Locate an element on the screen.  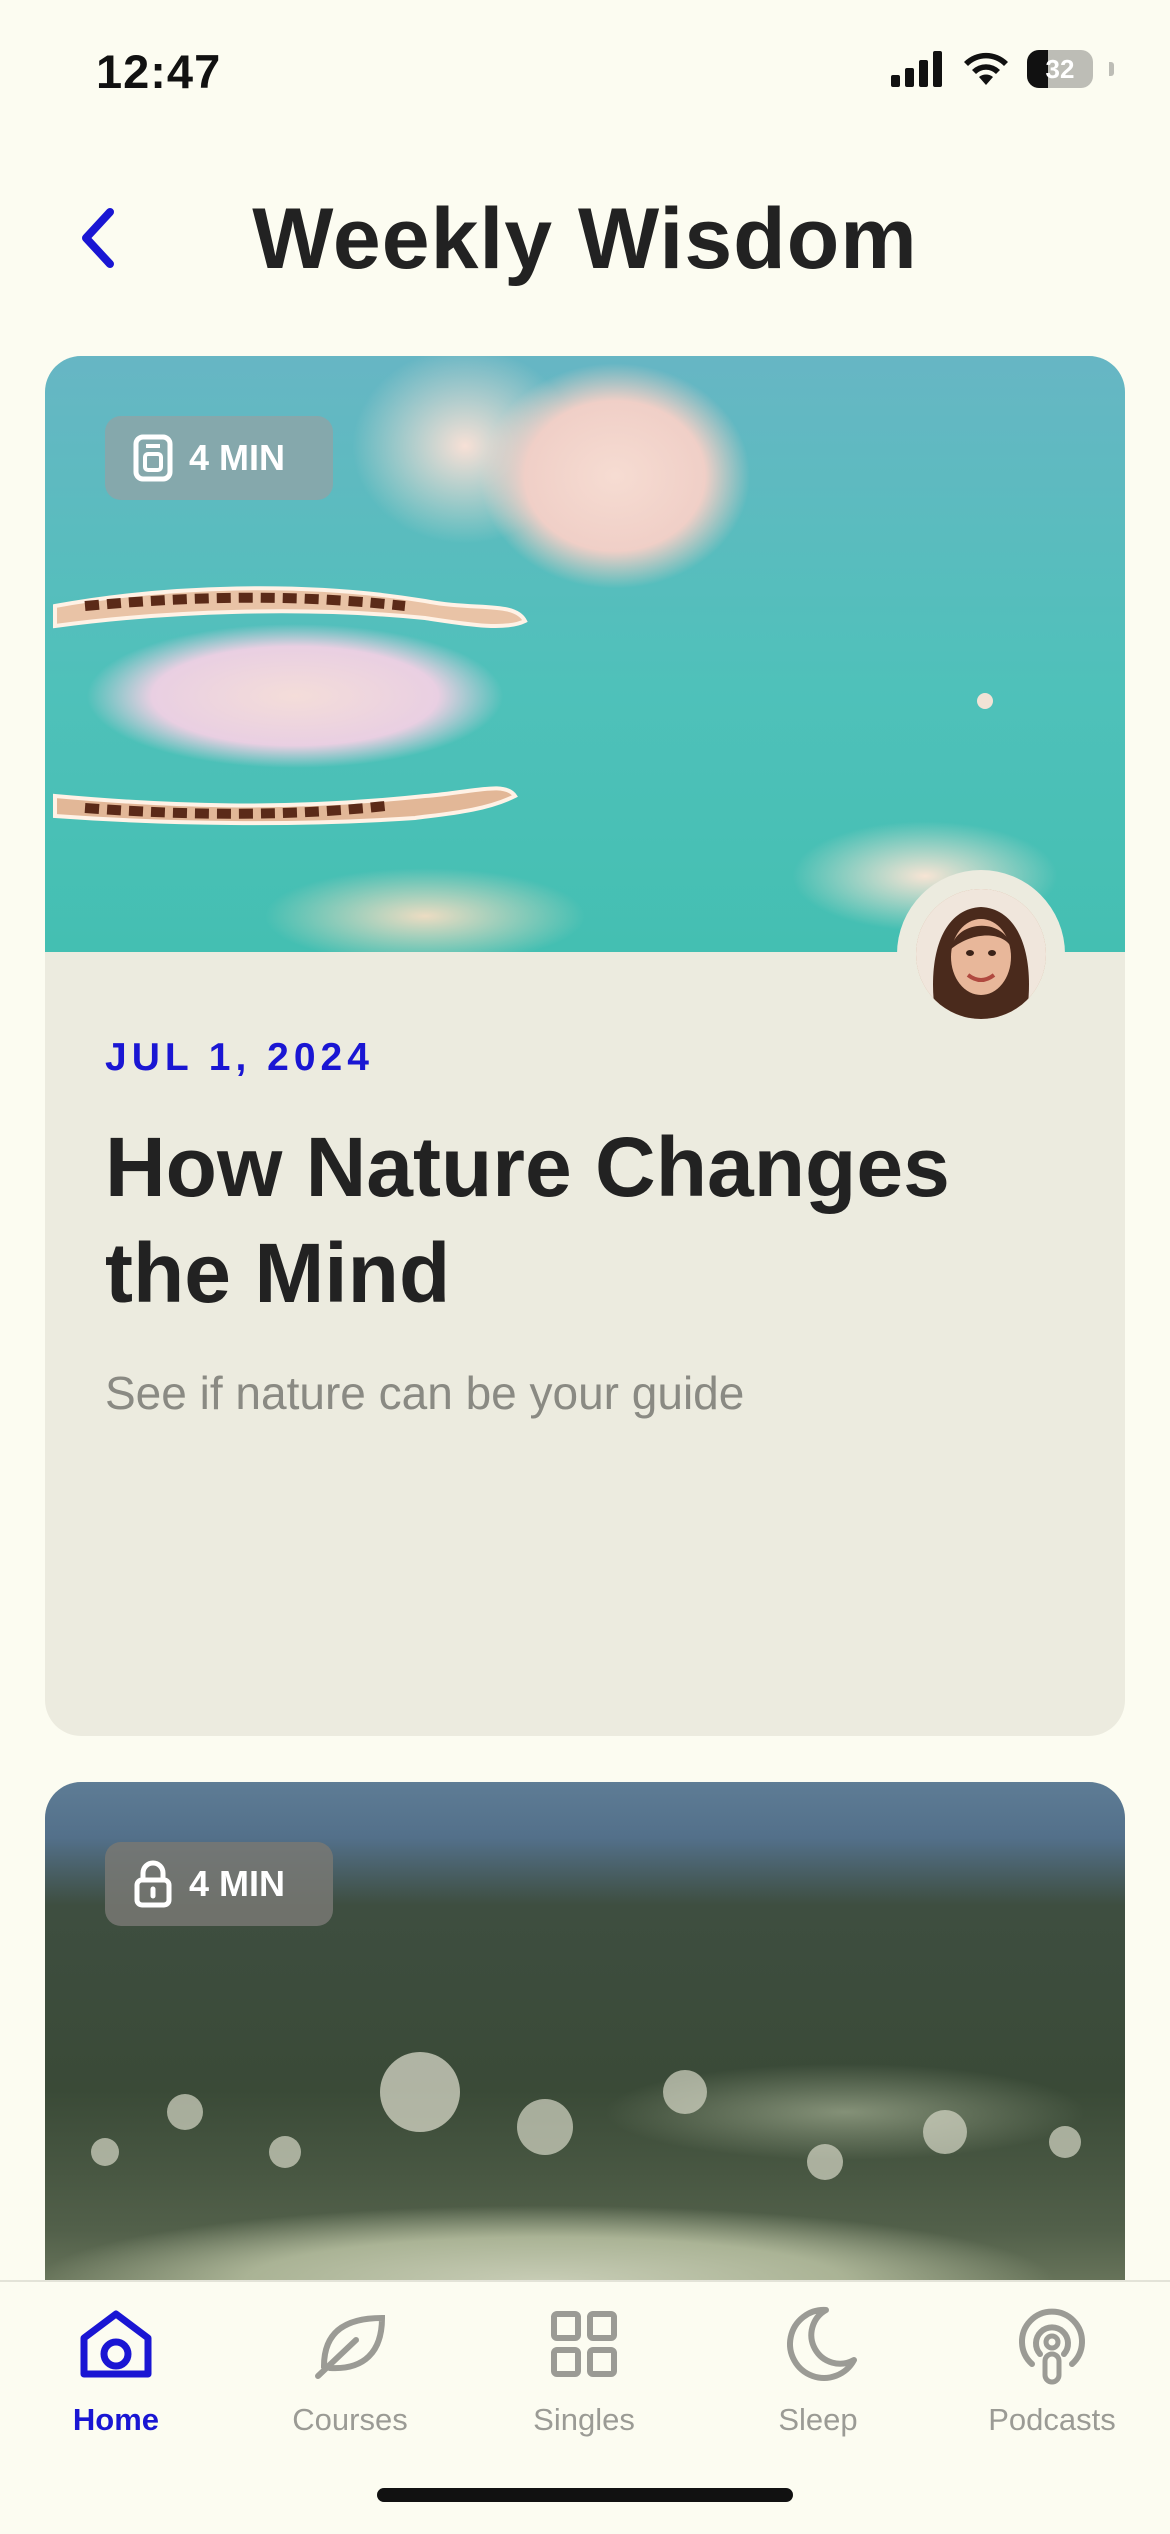
lock-icon is located at coordinates (153, 1884).